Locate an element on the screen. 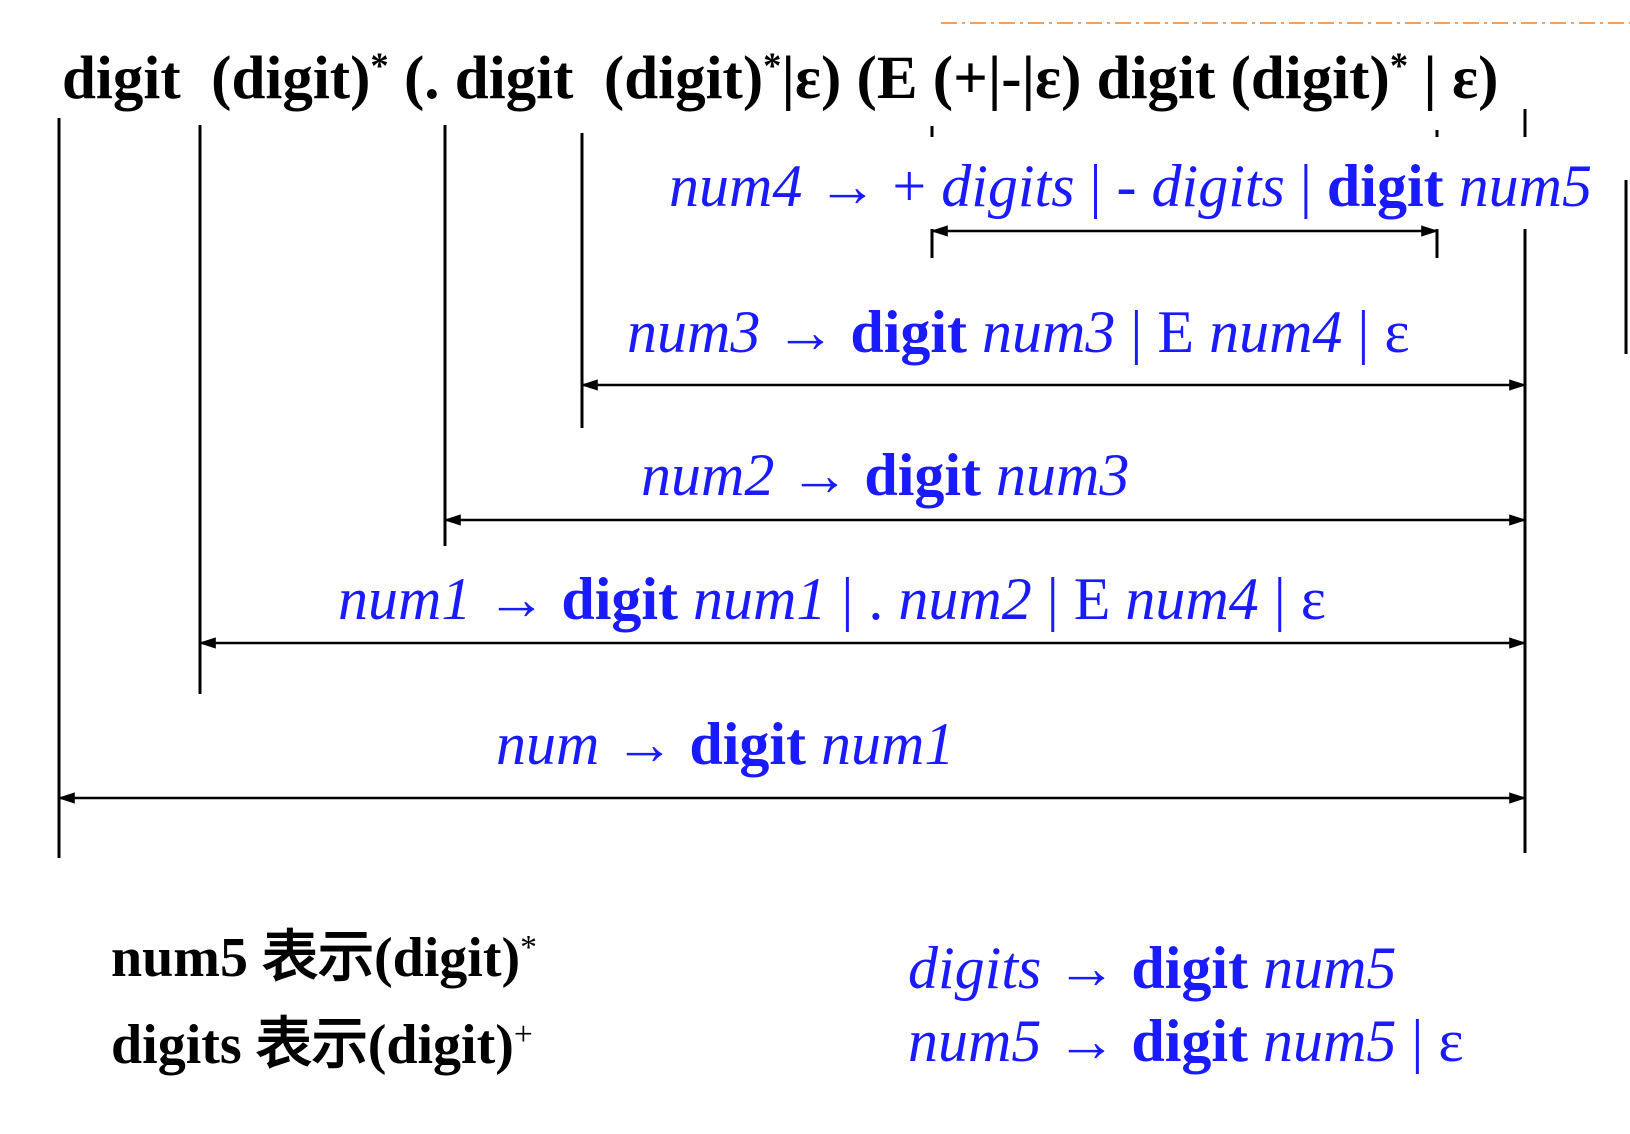 The image size is (1630, 1134). production-num2: num2 → digit num3 is located at coordinates (885, 475).